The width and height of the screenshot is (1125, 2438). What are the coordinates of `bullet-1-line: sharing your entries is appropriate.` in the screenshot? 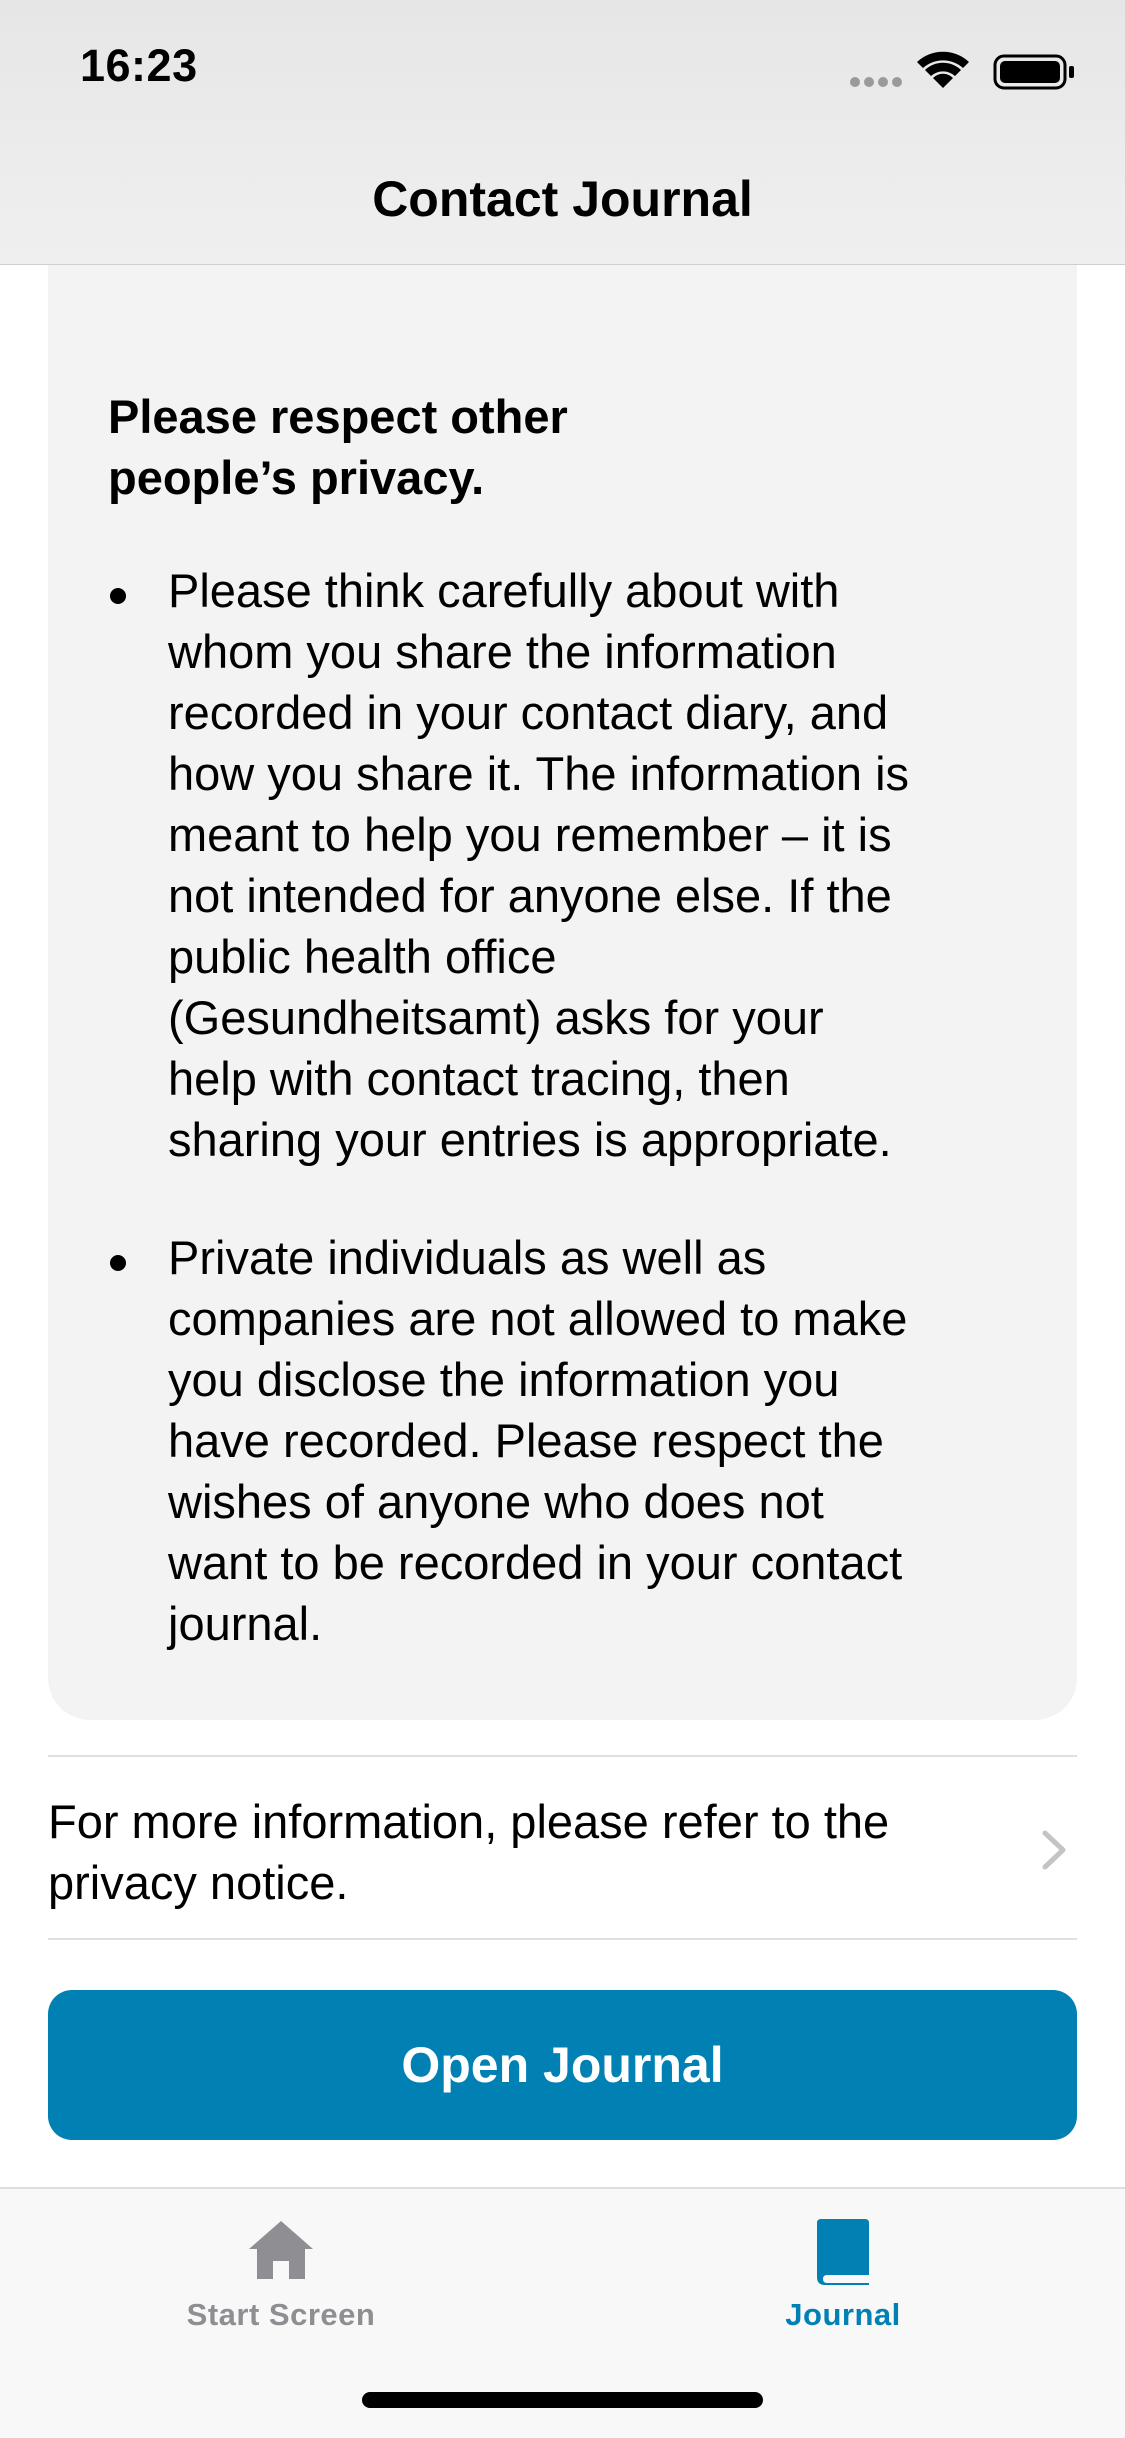 It's located at (530, 1139).